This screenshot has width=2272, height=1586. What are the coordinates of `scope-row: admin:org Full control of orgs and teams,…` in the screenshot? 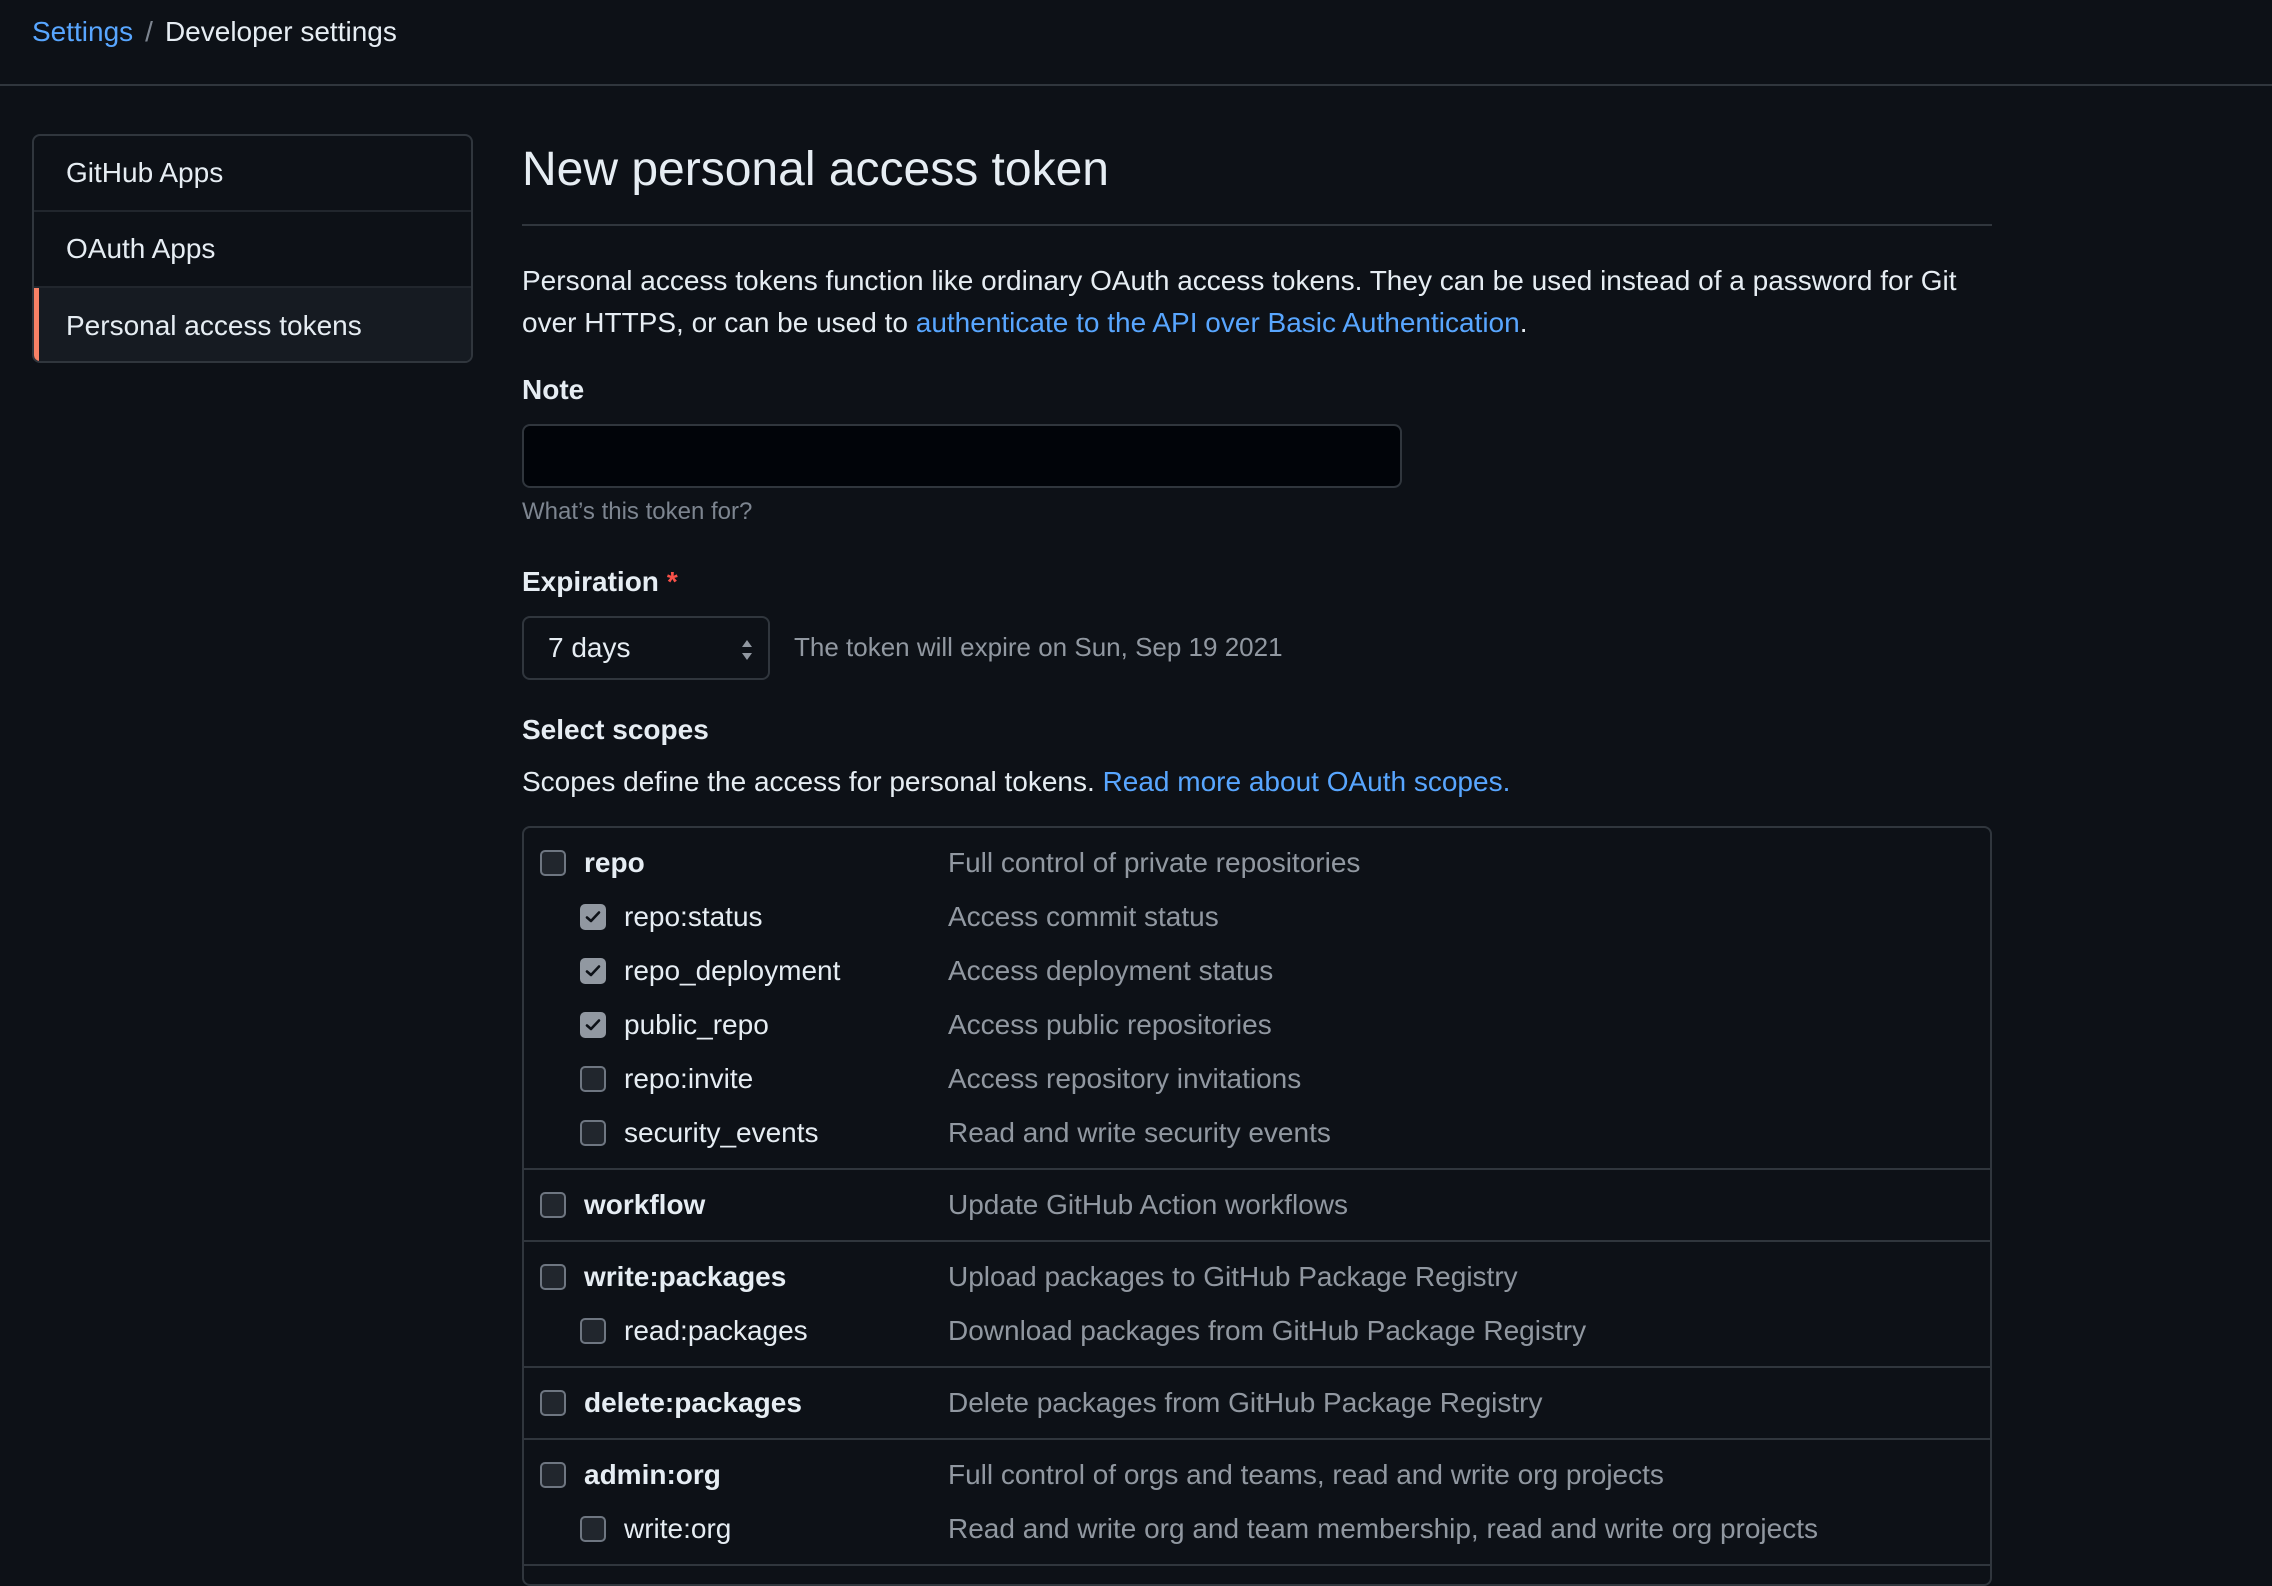 It's located at (1257, 1475).